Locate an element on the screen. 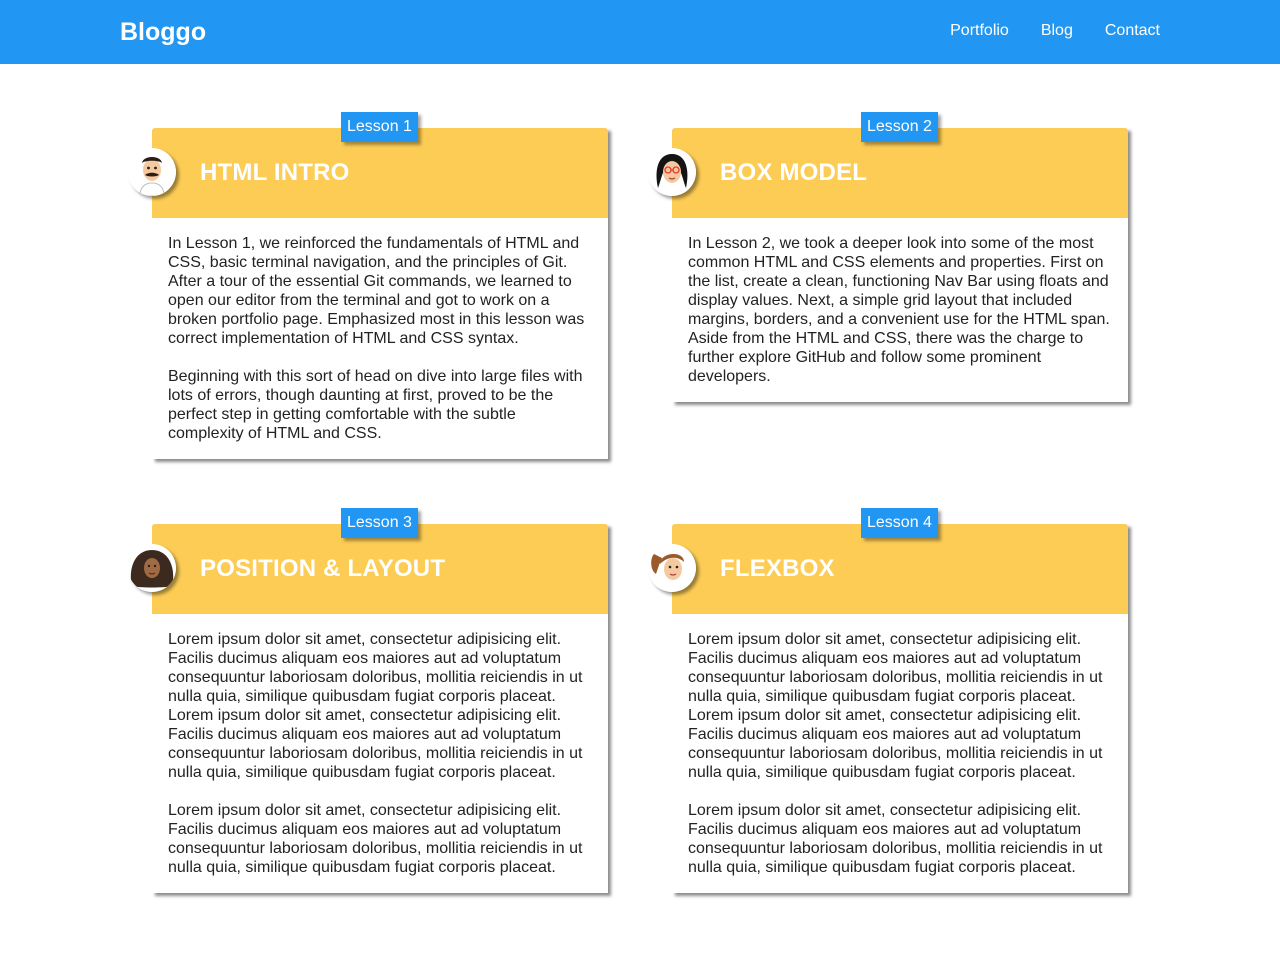 This screenshot has height=958, width=1280. lesson-tab: Lesson 4 is located at coordinates (899, 523).